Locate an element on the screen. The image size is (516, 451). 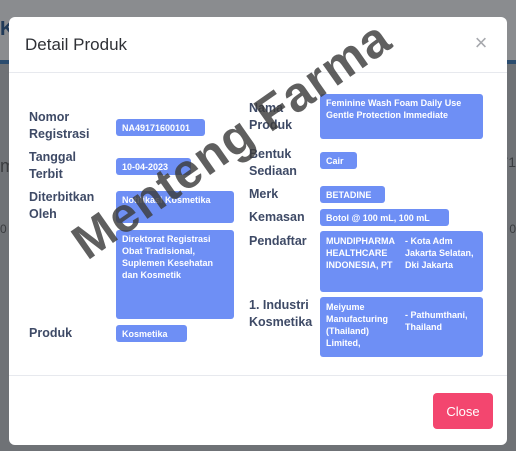
close-button: Close is located at coordinates (463, 411).